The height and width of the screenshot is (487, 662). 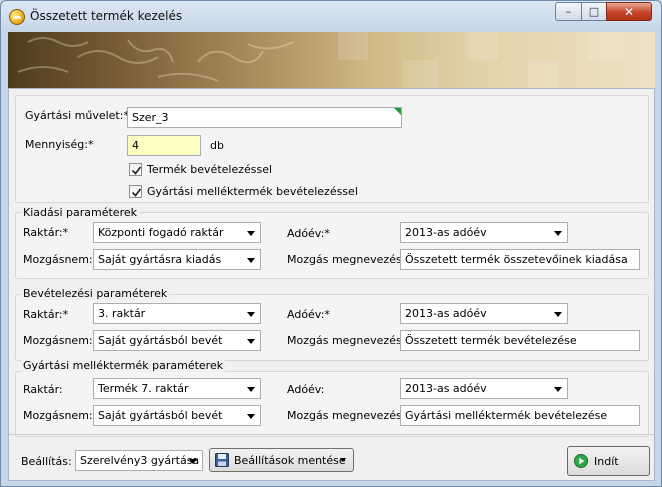 I want to click on lookup-marker-icon, so click(x=397, y=111).